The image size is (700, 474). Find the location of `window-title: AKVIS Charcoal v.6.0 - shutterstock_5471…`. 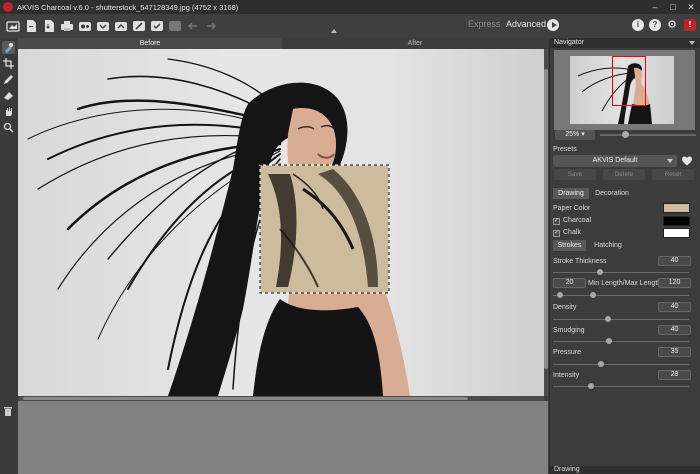

window-title: AKVIS Charcoal v.6.0 - shutterstock_5471… is located at coordinates (128, 7).